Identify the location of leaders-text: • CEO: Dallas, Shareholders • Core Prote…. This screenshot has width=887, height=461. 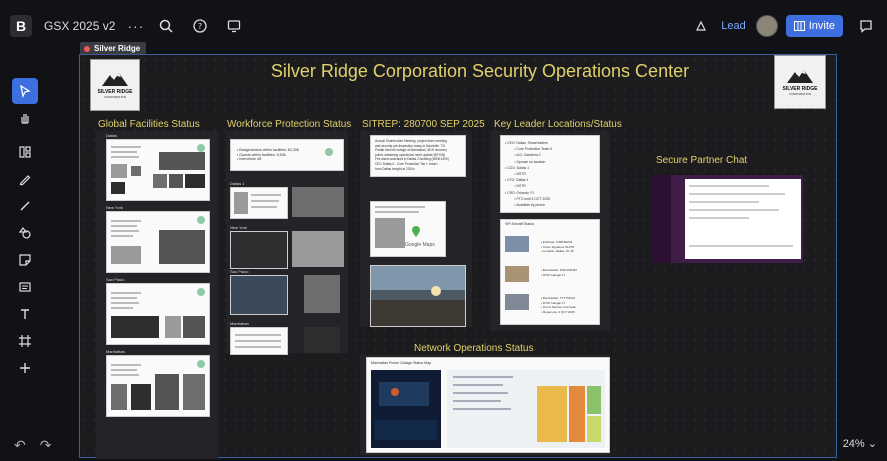
(529, 174).